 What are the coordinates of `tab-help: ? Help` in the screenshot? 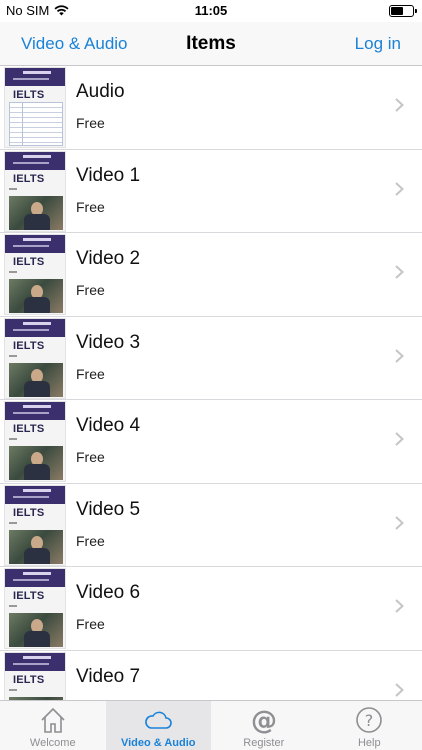 It's located at (369, 725).